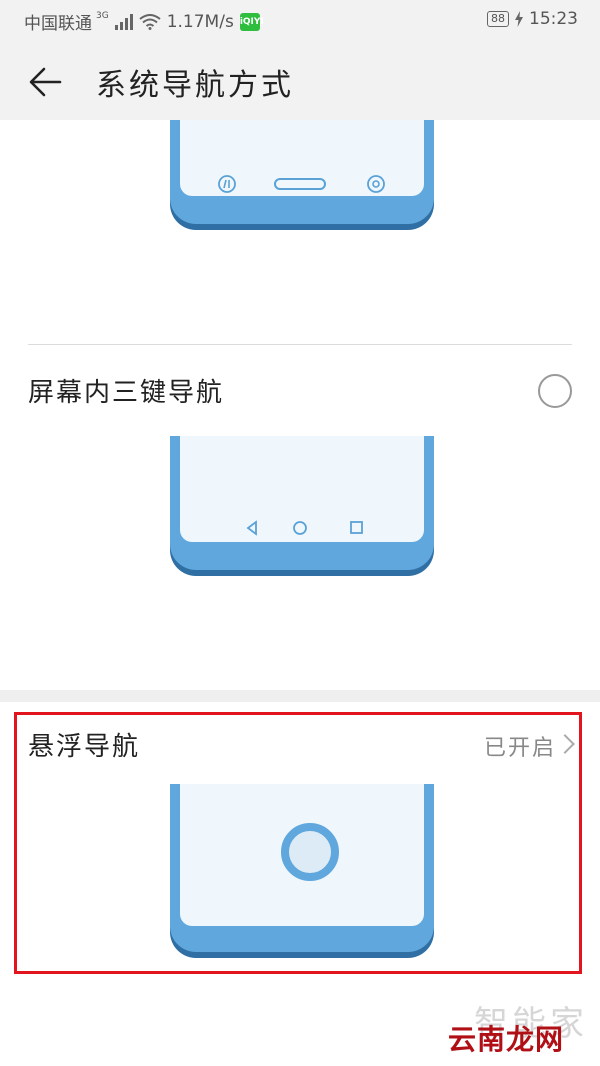  I want to click on three-key-nav-bar, so click(304, 528).